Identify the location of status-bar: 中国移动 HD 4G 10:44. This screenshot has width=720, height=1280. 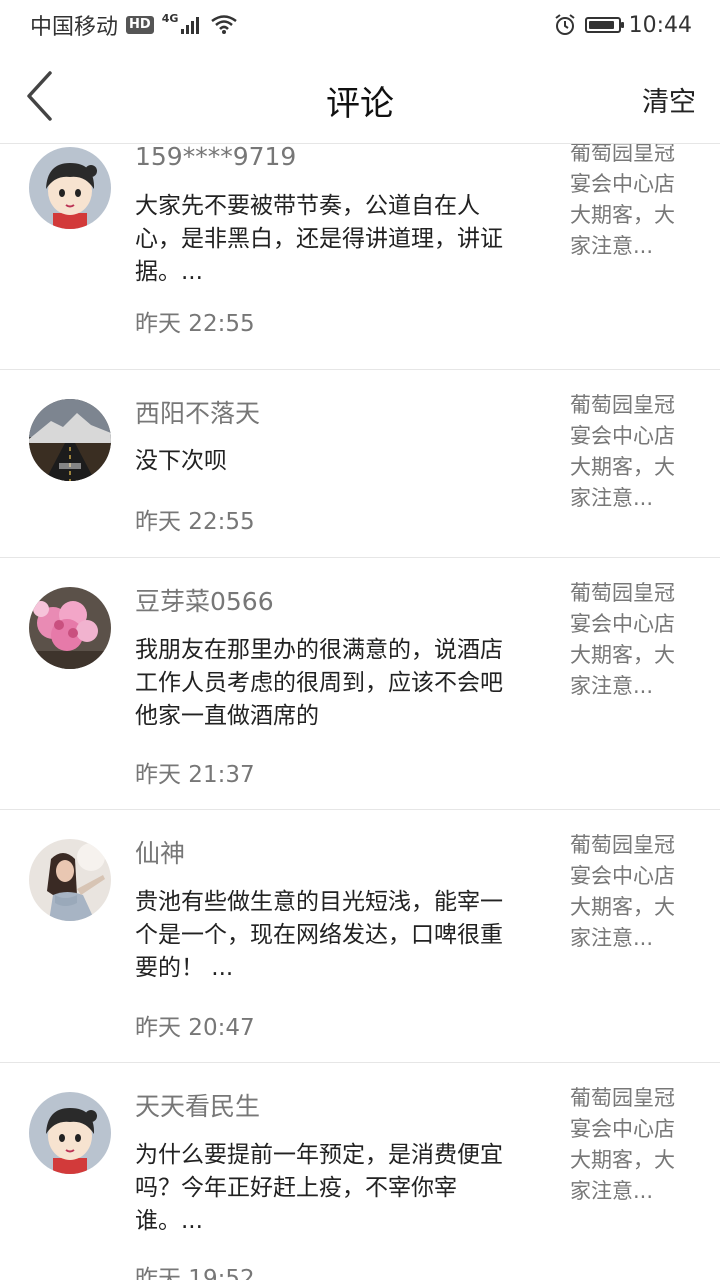
(360, 25).